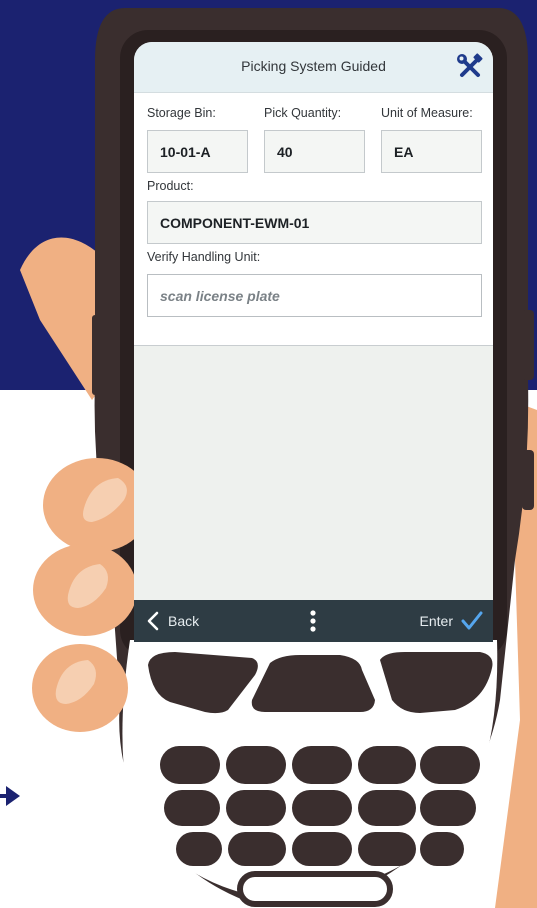 This screenshot has width=537, height=908. What do you see at coordinates (10, 796) in the screenshot?
I see `arrow-right-icon` at bounding box center [10, 796].